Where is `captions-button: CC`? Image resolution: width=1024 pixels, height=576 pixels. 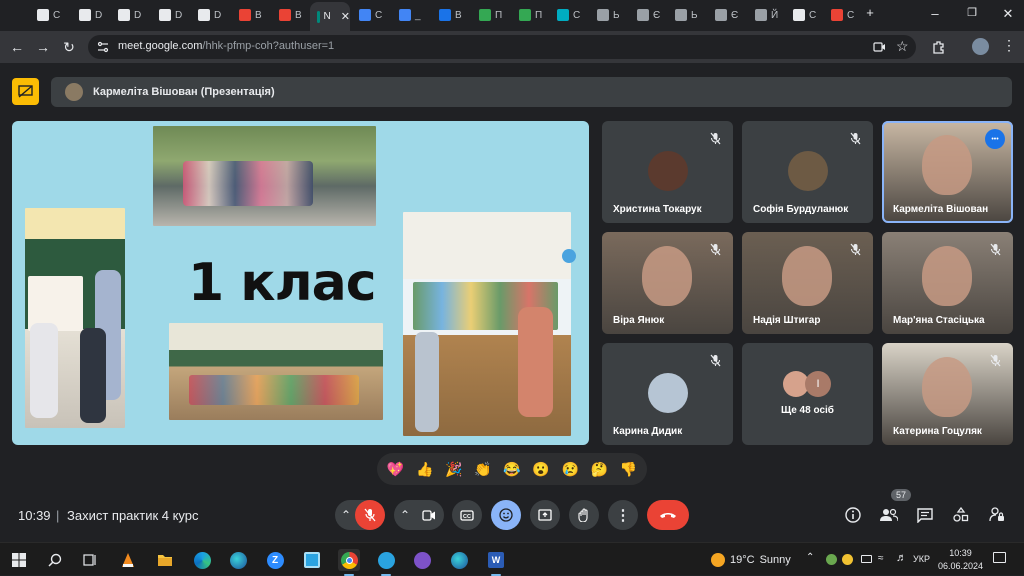 captions-button: CC is located at coordinates (467, 515).